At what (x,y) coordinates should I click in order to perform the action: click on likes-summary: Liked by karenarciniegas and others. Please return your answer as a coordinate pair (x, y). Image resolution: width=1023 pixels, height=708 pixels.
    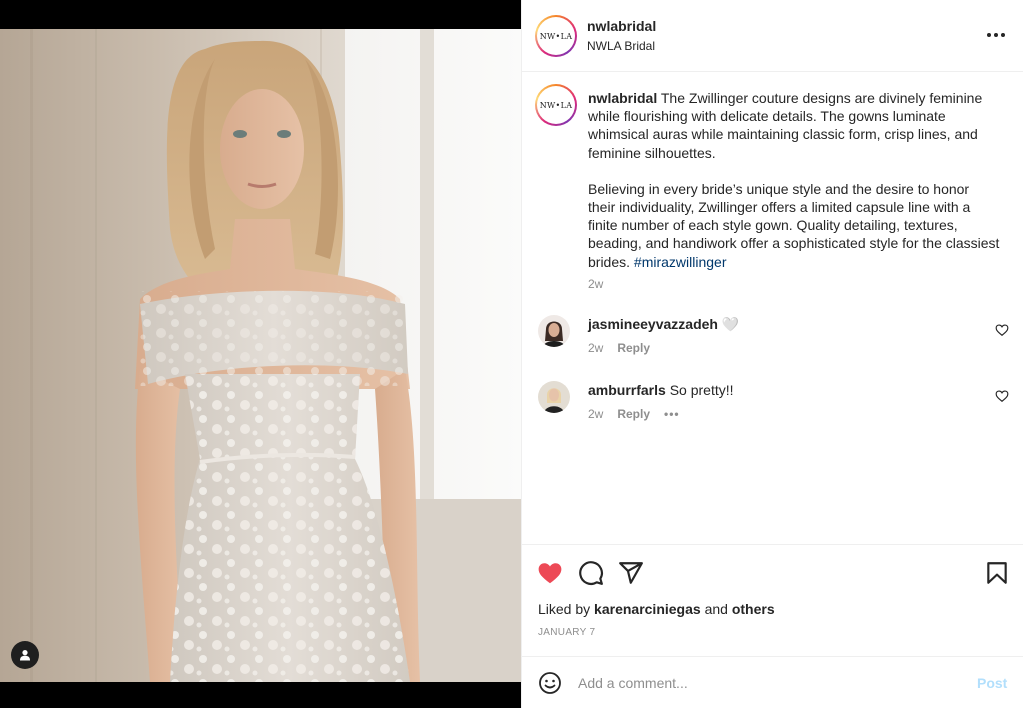
    Looking at the image, I should click on (656, 609).